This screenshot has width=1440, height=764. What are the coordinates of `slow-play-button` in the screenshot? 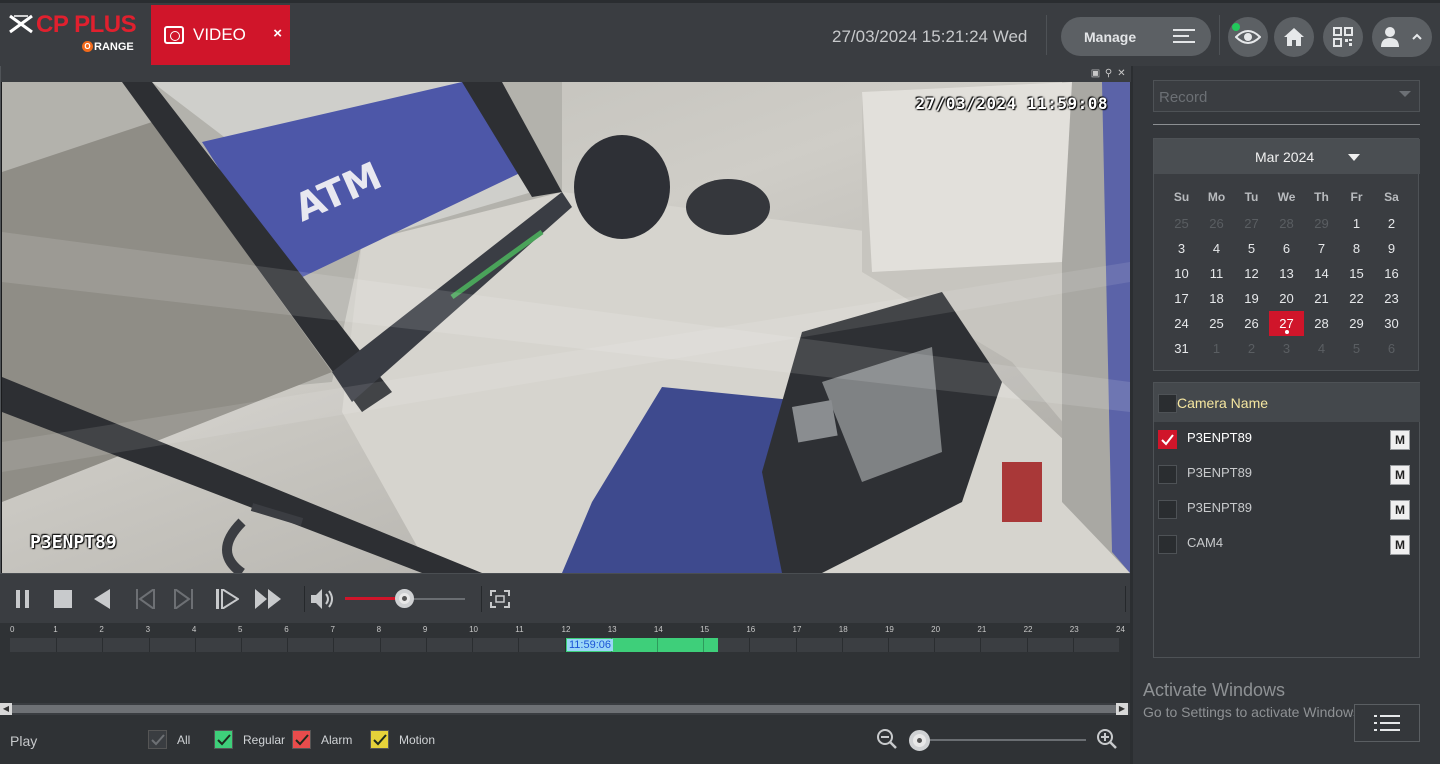 It's located at (227, 599).